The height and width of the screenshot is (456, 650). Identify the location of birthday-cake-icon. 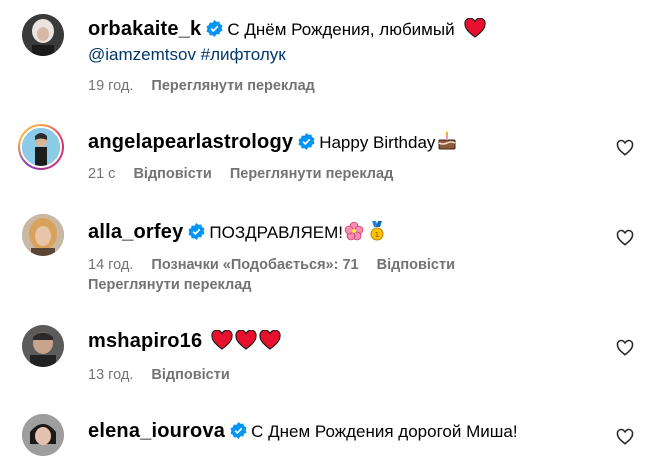
(447, 140).